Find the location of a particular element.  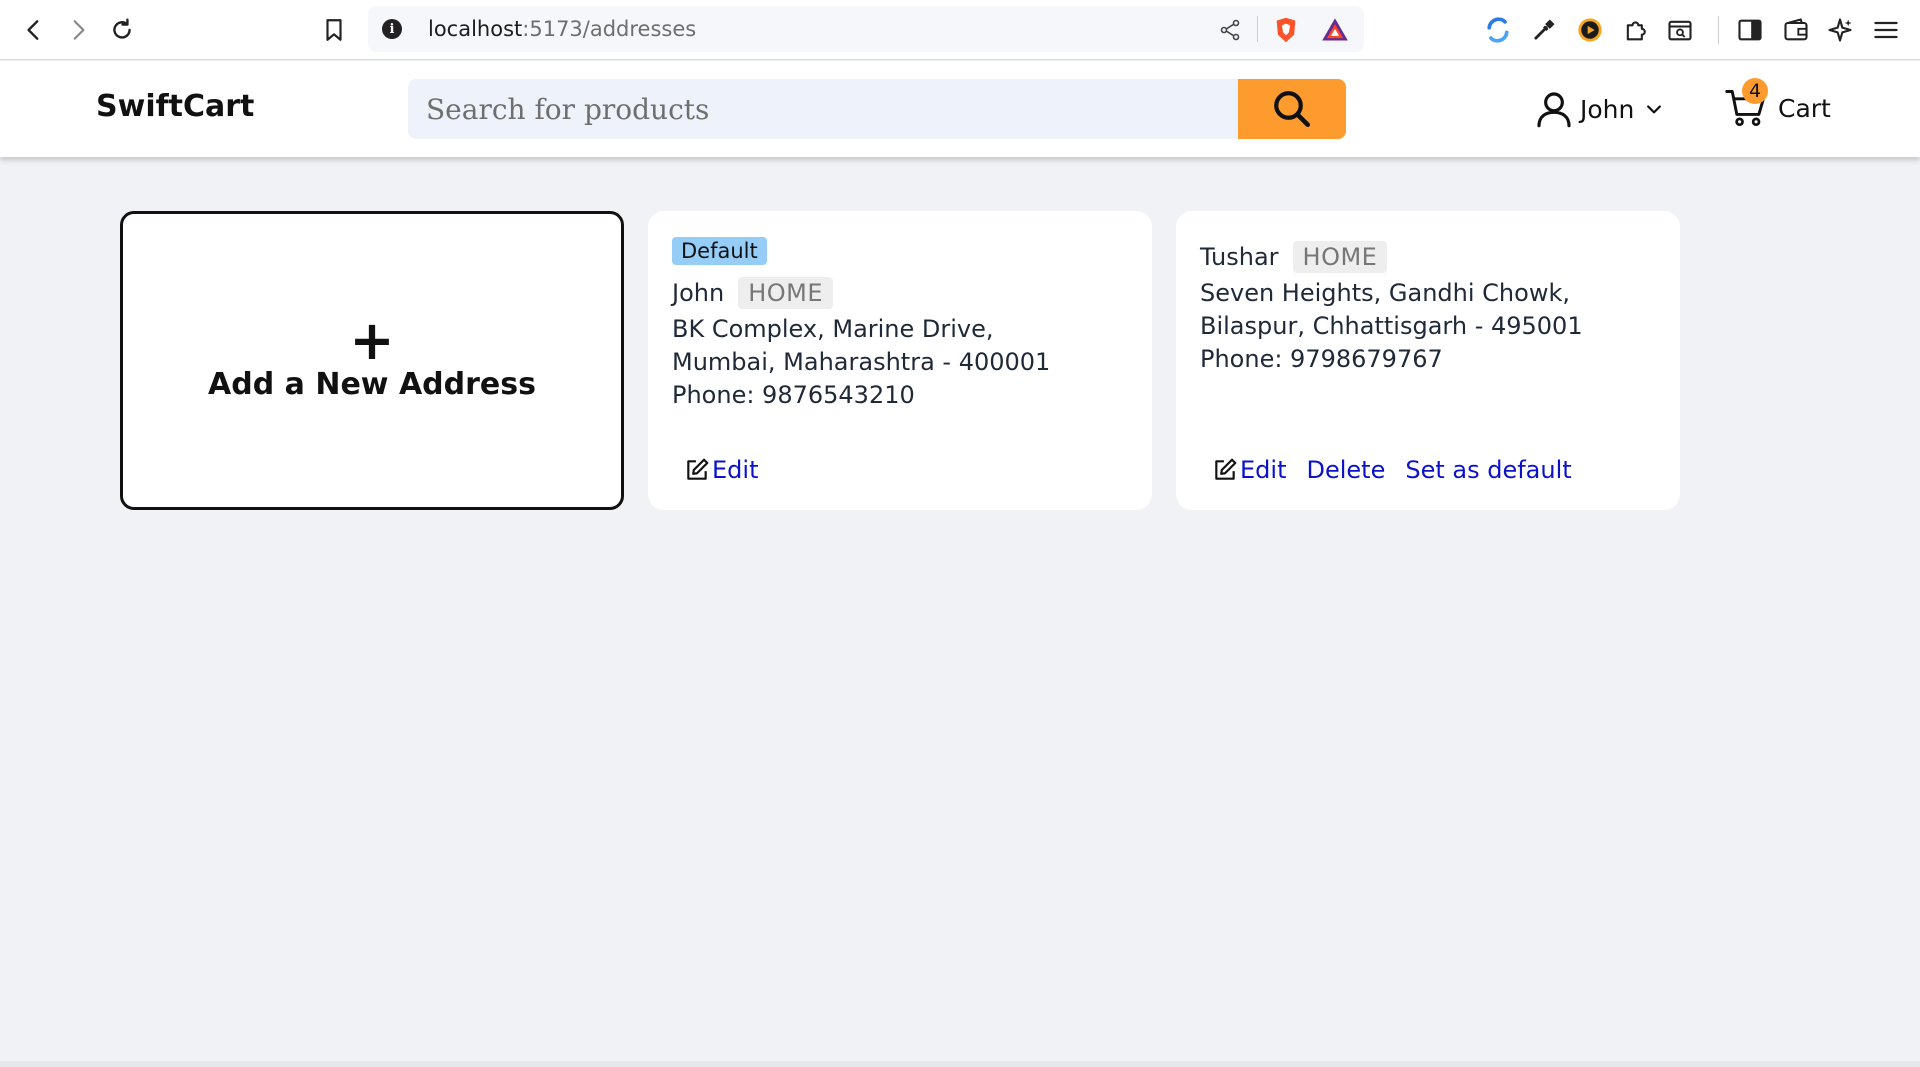

browser-menu-icon is located at coordinates (1886, 30).